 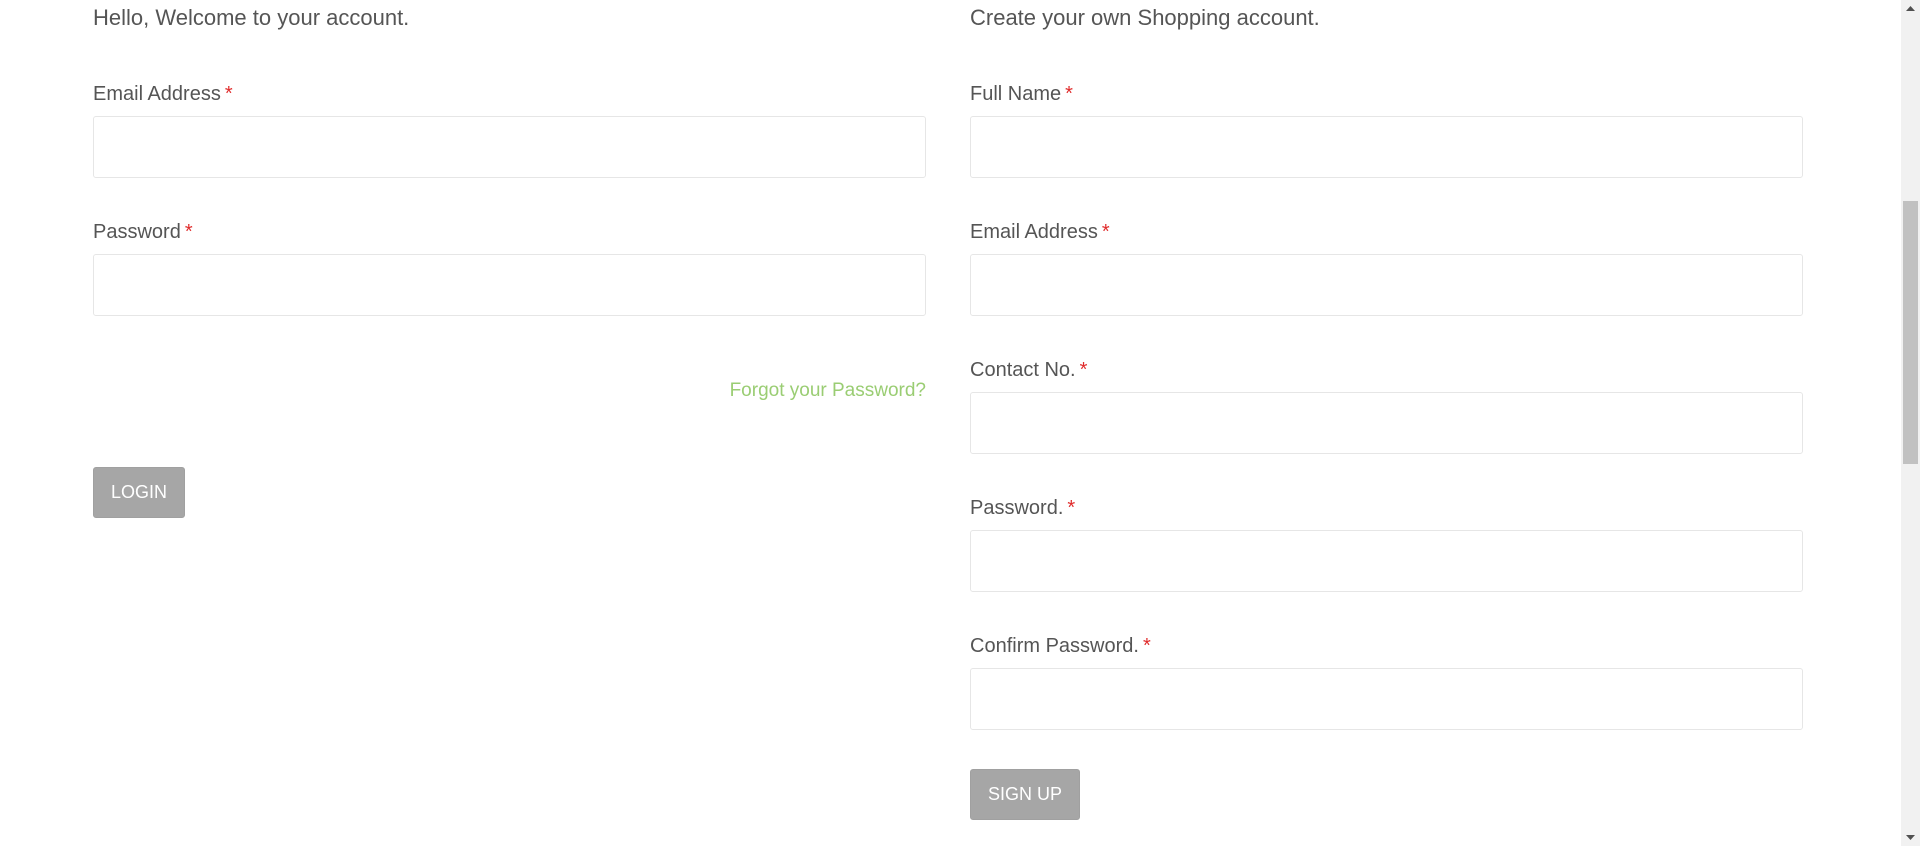 What do you see at coordinates (137, 232) in the screenshot?
I see `login-password-label-text: Password` at bounding box center [137, 232].